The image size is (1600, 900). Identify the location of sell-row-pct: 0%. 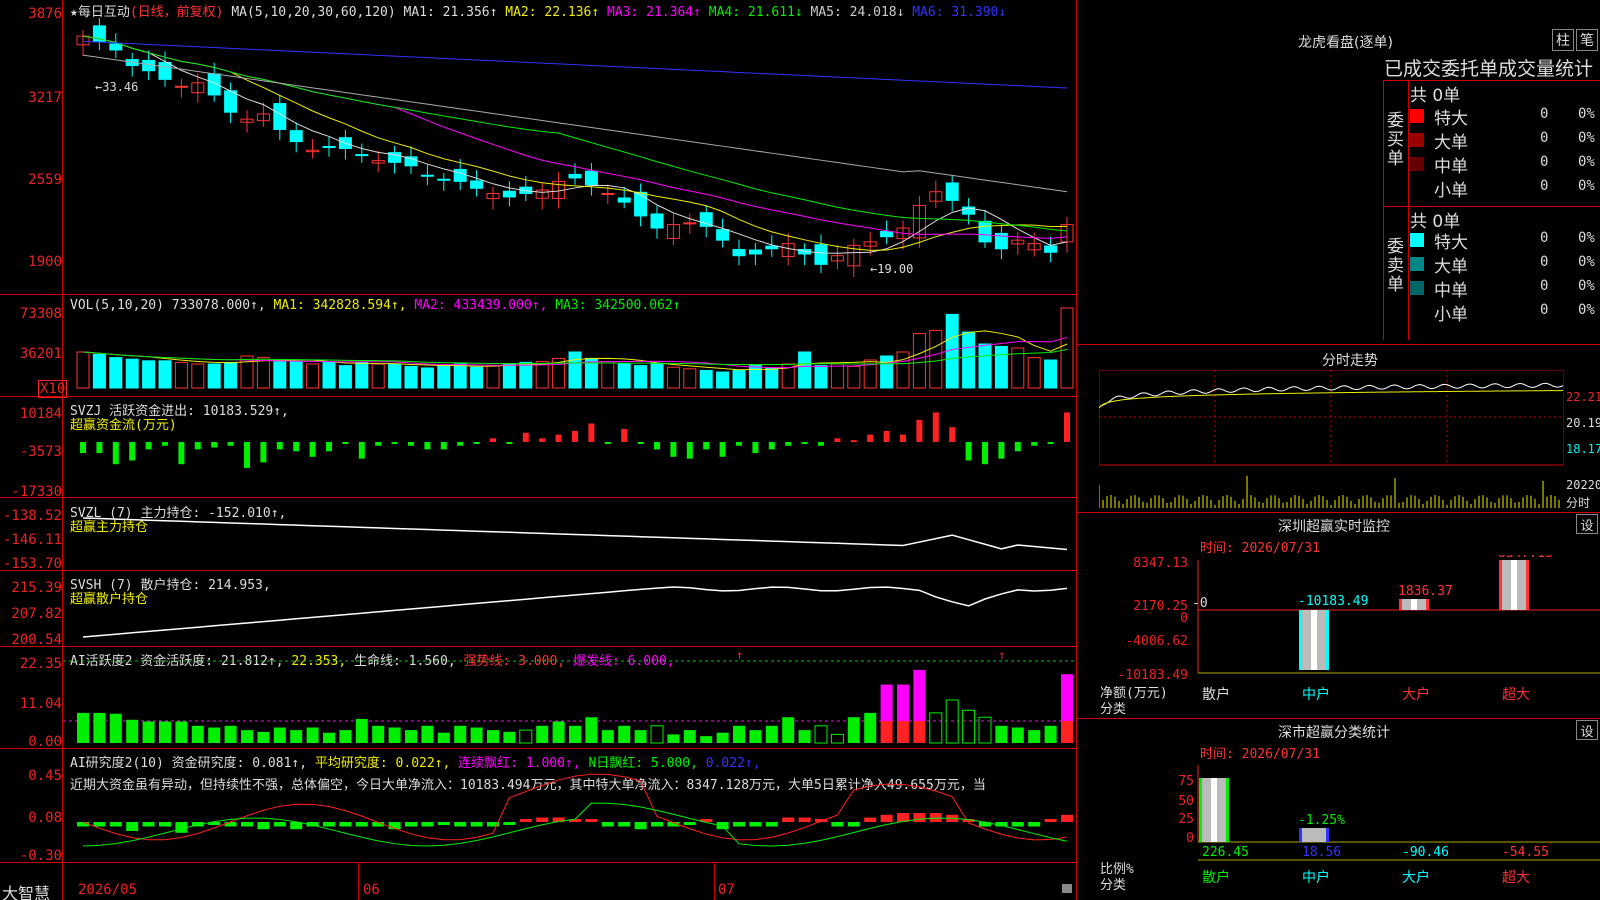
(1586, 238).